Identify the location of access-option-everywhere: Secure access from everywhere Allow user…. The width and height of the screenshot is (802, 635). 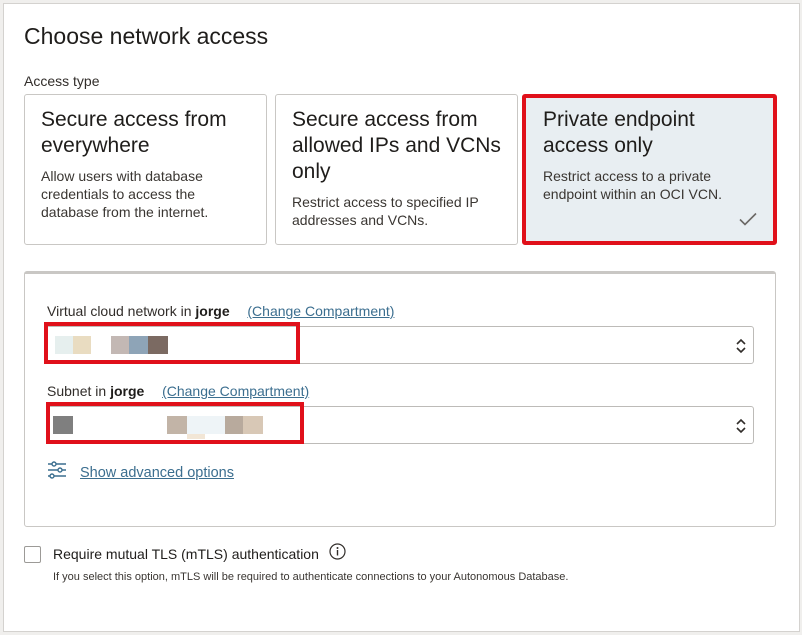
(145, 169).